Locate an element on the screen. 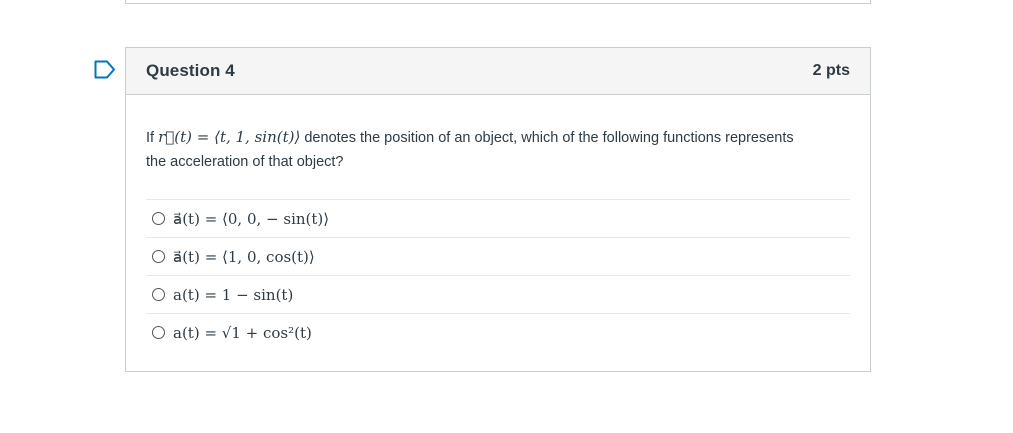 Image resolution: width=1013 pixels, height=433 pixels. answer-label: a⃗(t) = ⟨0, 0, − sin(t)⟩ is located at coordinates (251, 218).